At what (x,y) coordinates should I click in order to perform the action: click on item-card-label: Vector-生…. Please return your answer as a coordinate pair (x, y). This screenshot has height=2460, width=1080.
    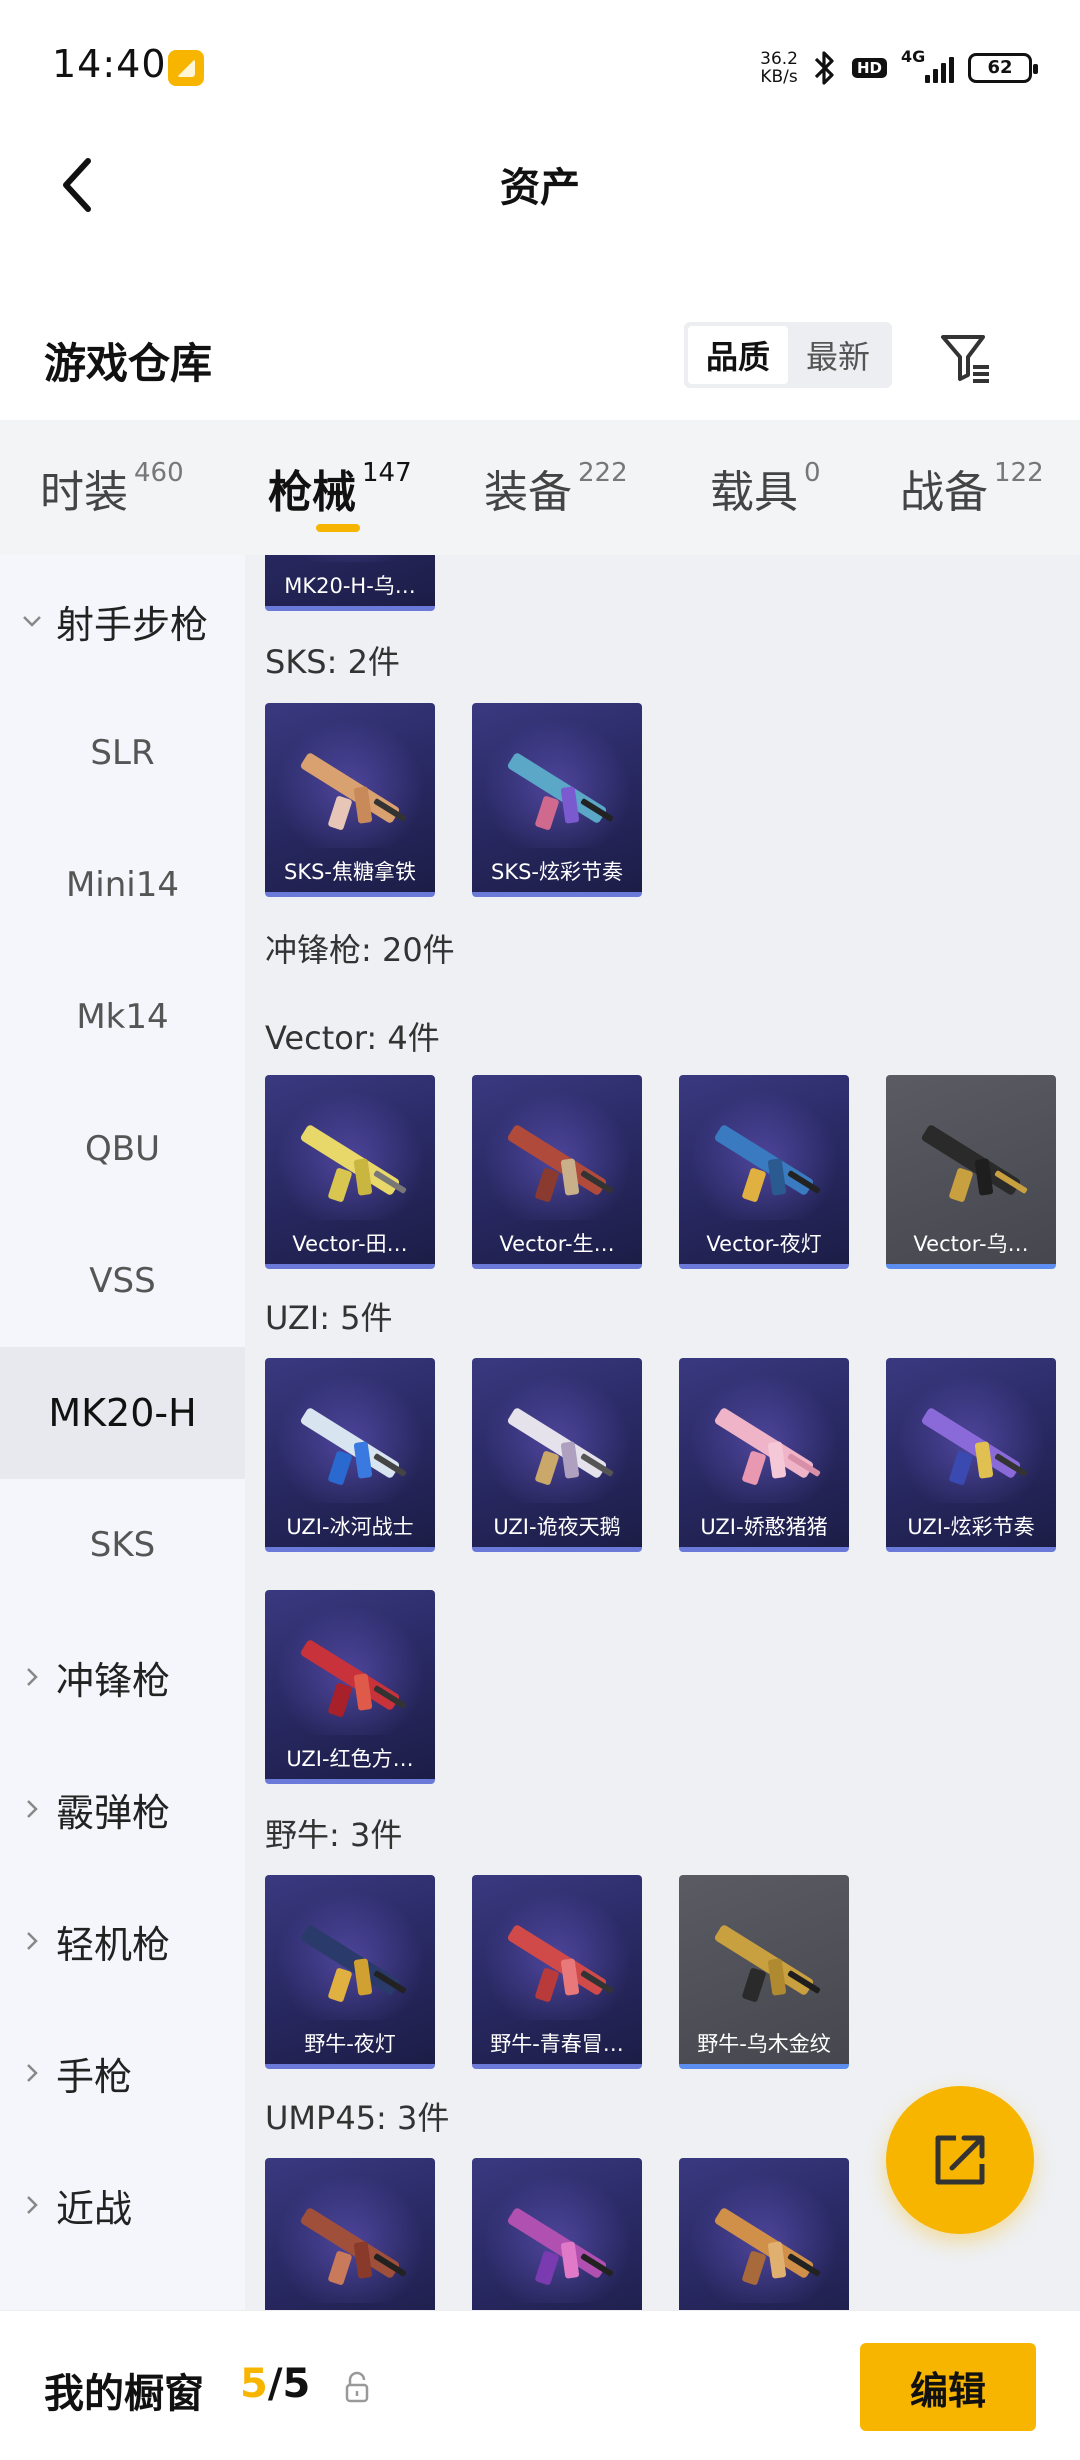
    Looking at the image, I should click on (557, 1244).